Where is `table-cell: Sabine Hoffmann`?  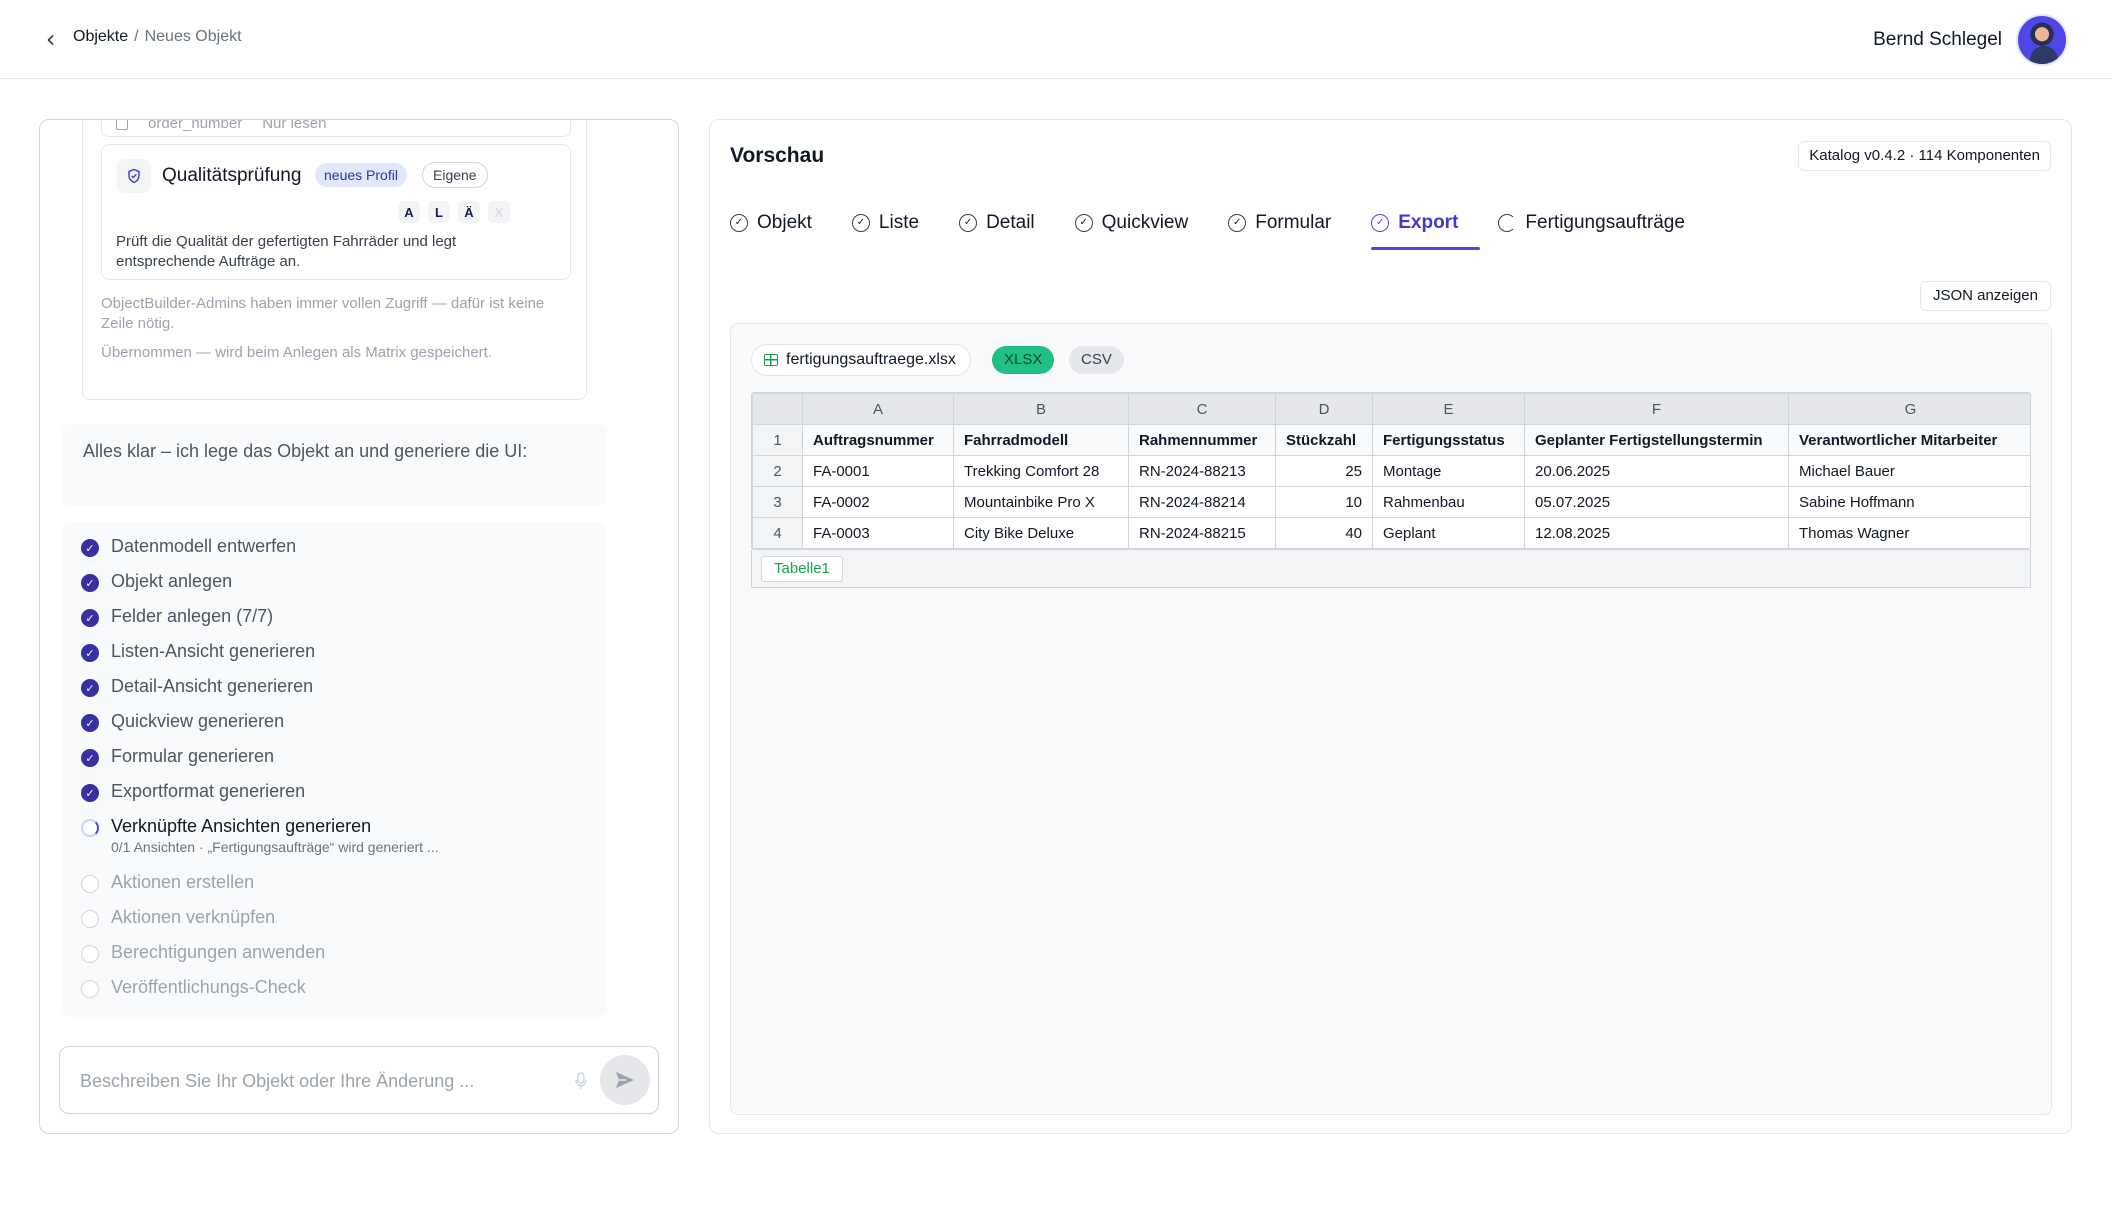 table-cell: Sabine Hoffmann is located at coordinates (1909, 502).